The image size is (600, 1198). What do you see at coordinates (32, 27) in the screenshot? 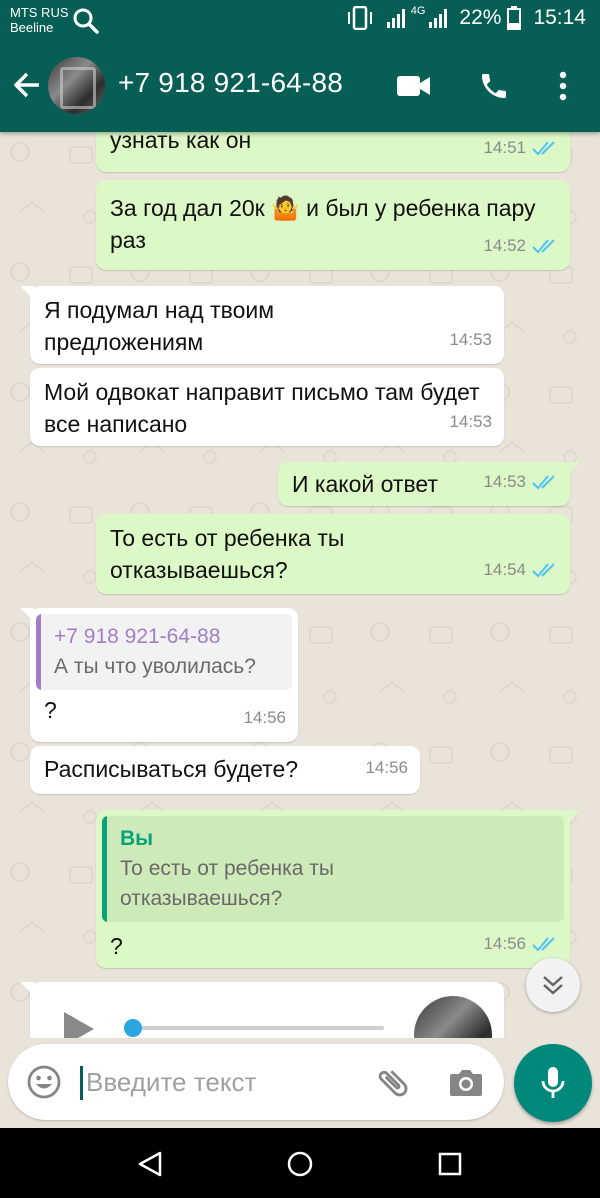
I see `carrier-2: Beeline` at bounding box center [32, 27].